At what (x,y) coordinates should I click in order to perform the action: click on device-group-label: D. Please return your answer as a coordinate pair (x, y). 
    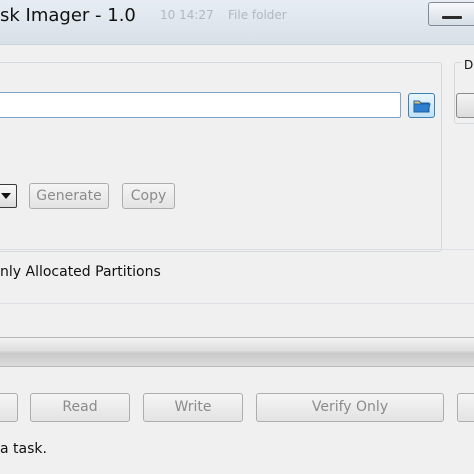
    Looking at the image, I should click on (468, 65).